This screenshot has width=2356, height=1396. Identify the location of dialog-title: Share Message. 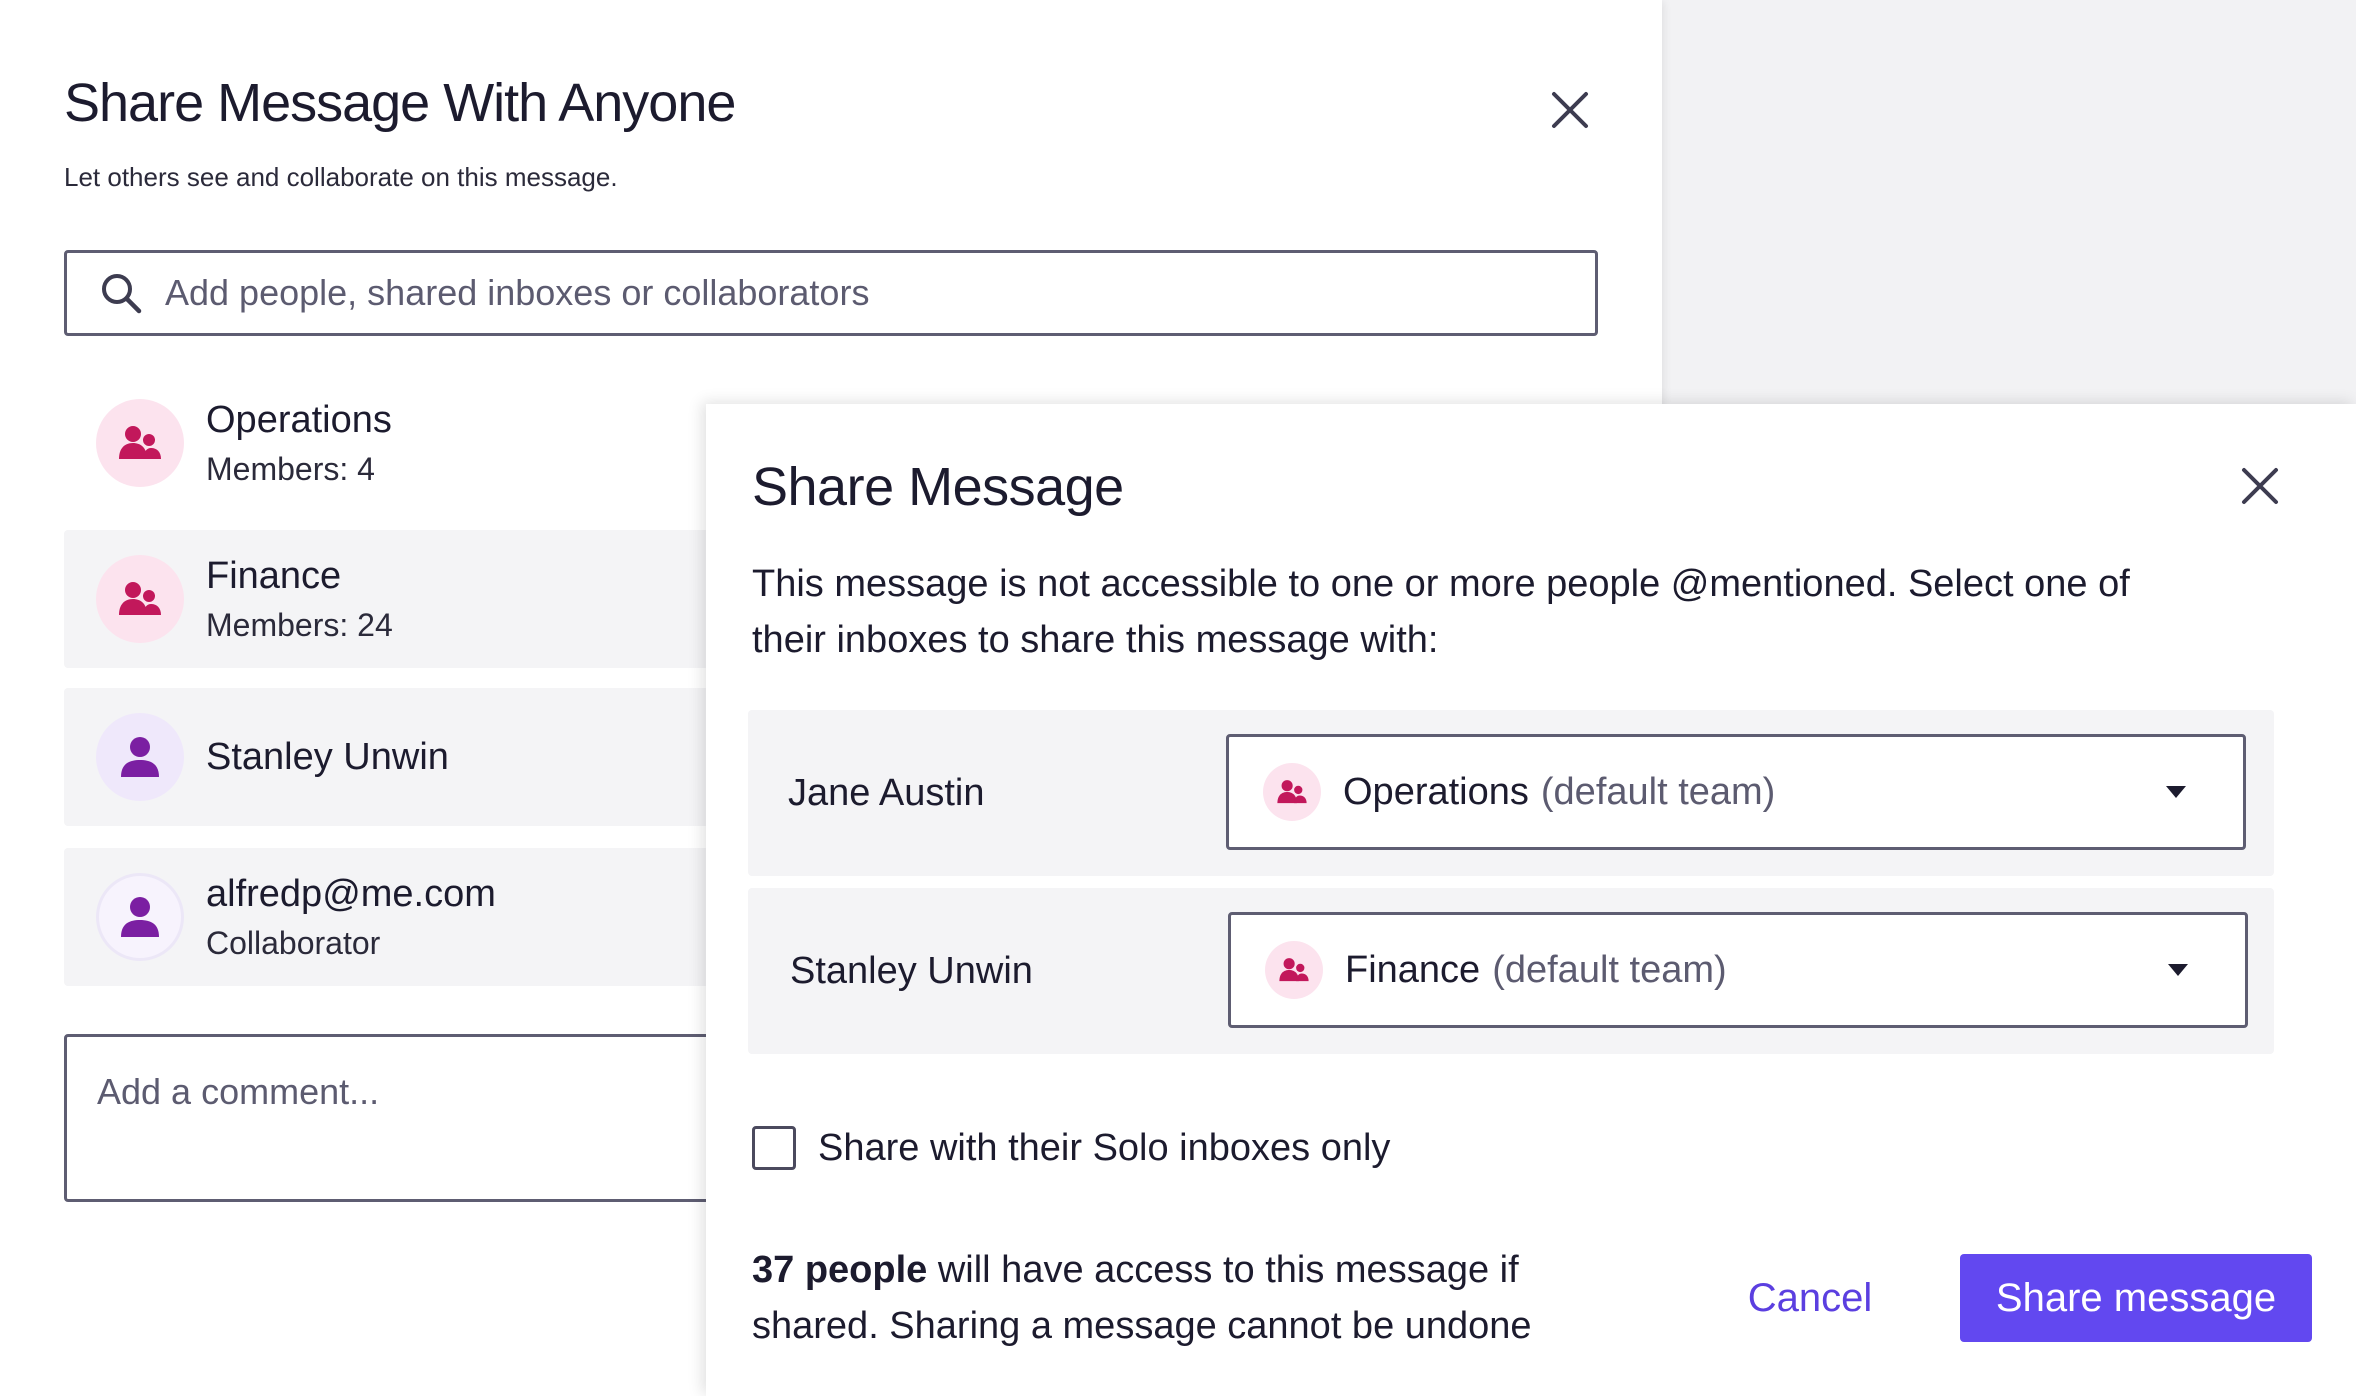
(938, 487).